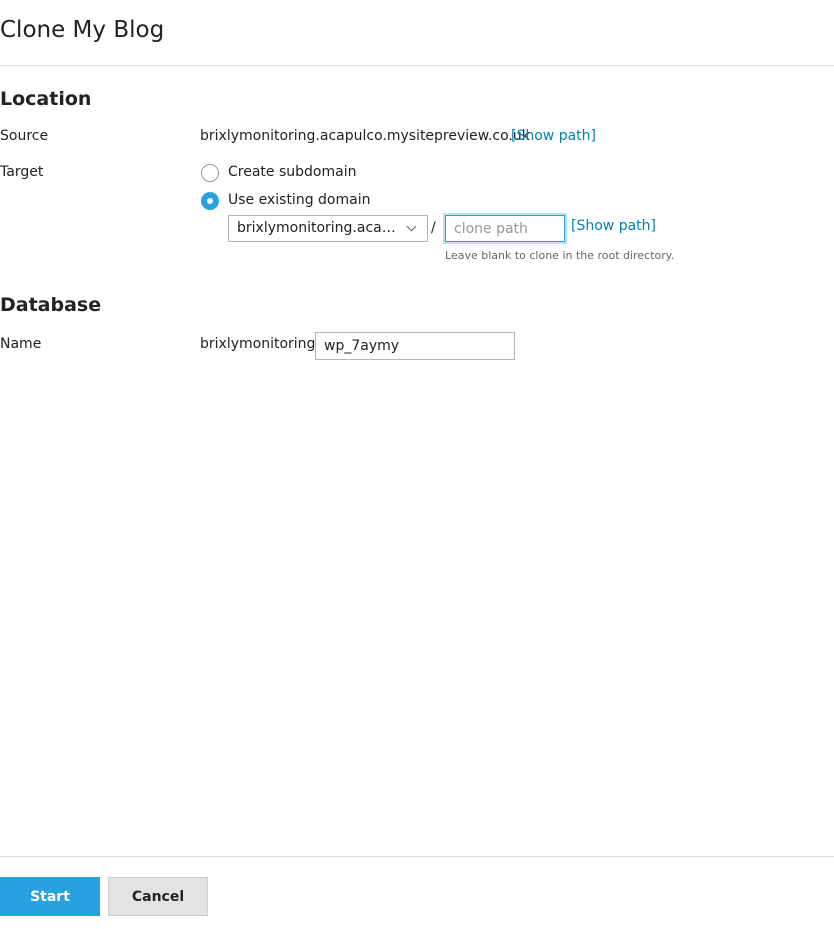  I want to click on footer-divider, so click(417, 856).